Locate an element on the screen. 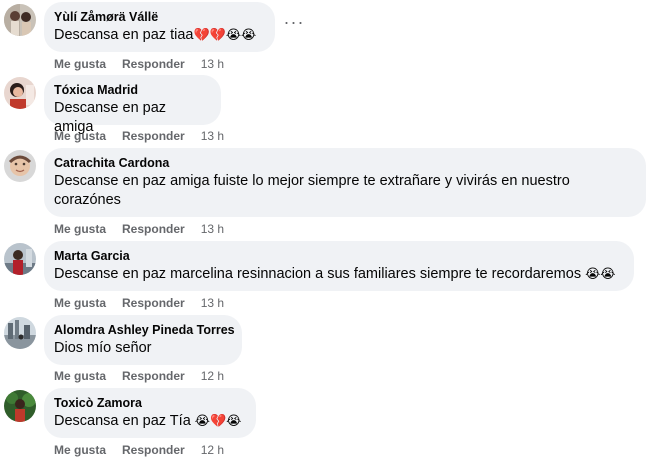 This screenshot has width=661, height=463. emoji-group: 😭😭 is located at coordinates (600, 274).